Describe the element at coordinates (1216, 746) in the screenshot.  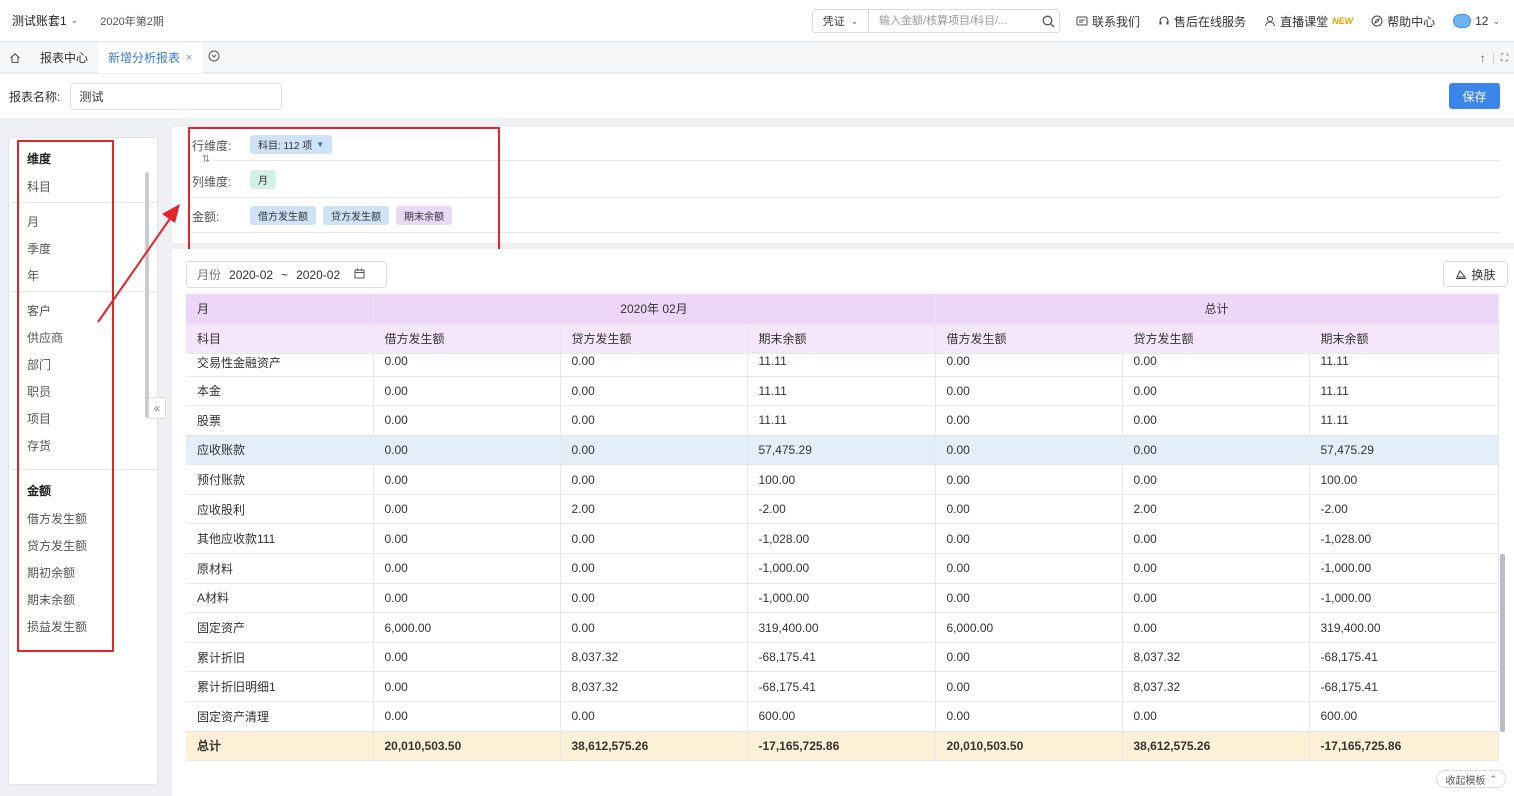
I see `total-amount-cell: 38,612,575.26` at that location.